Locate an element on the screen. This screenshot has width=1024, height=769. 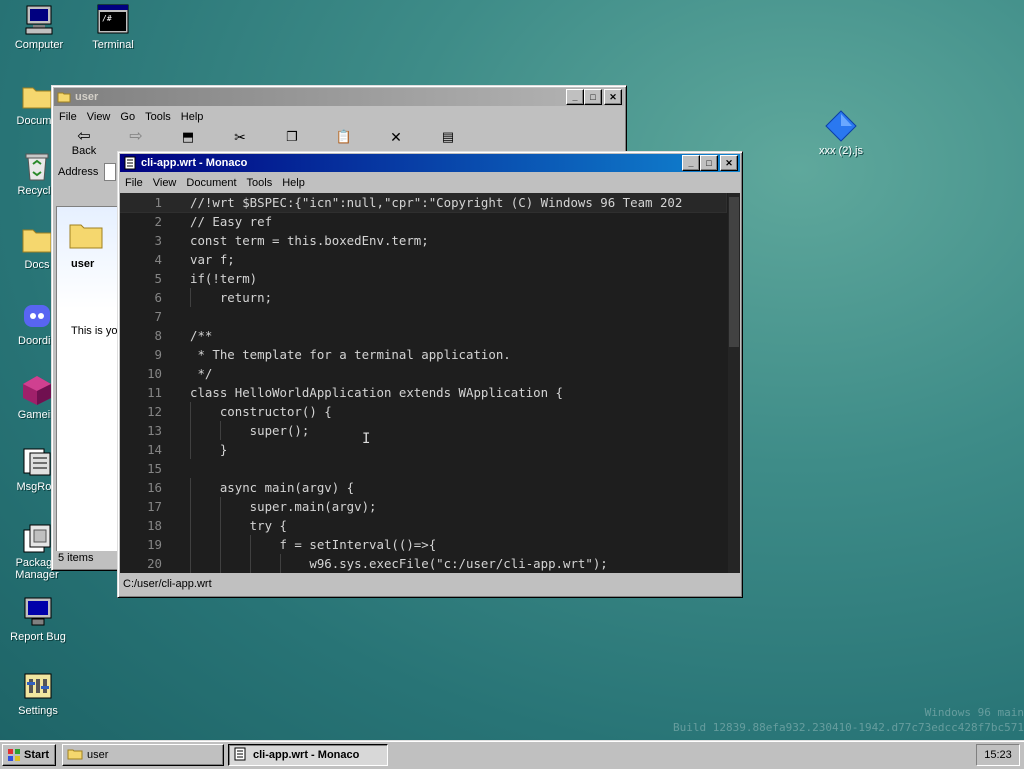
address-label: Address is located at coordinates (78, 172).